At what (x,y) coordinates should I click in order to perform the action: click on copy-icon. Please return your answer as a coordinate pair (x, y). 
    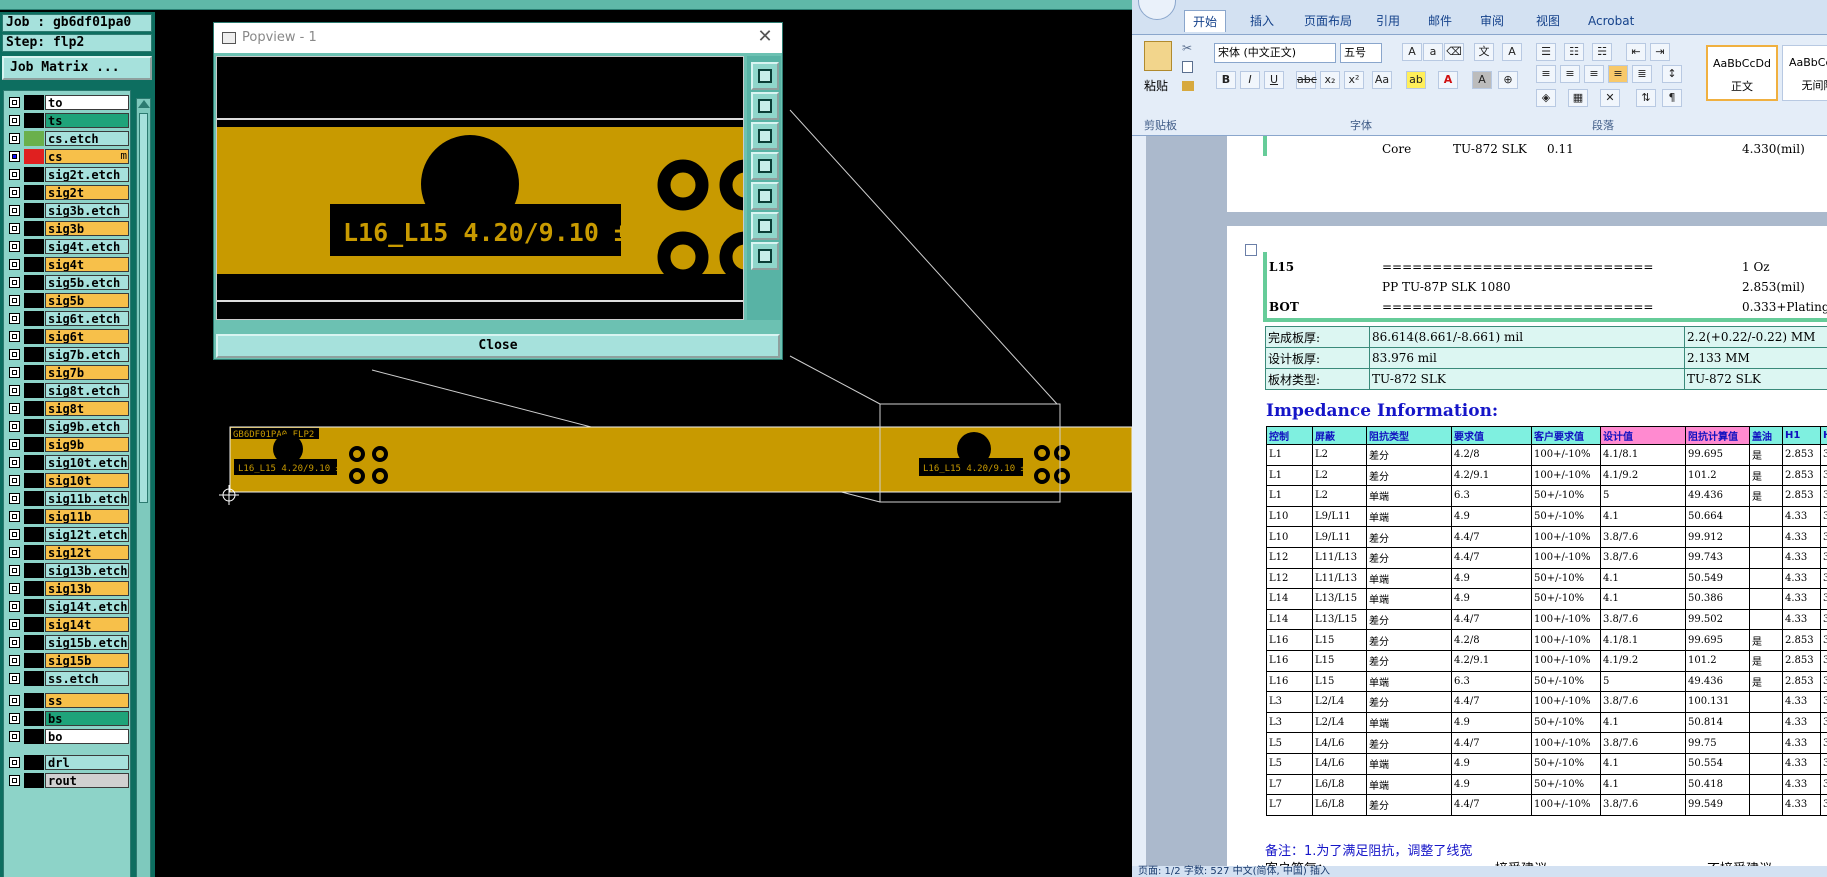
    Looking at the image, I should click on (1187, 67).